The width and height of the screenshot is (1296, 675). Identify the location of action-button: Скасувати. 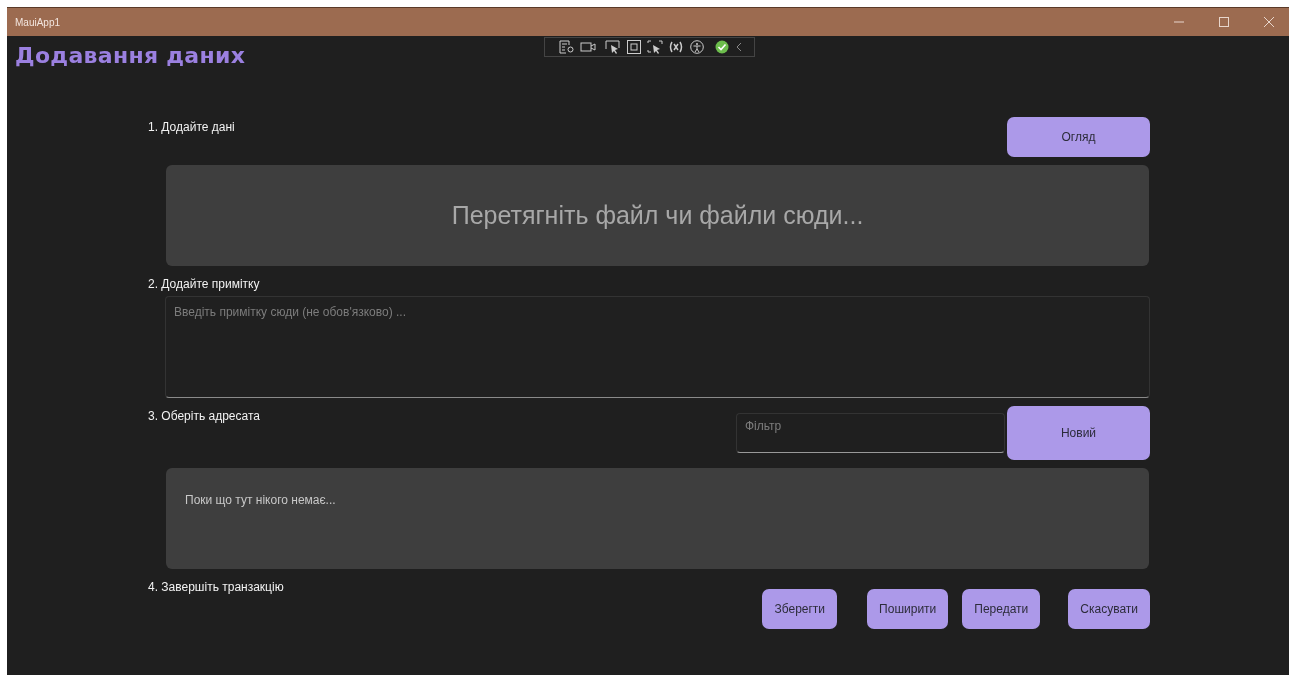
(1109, 609).